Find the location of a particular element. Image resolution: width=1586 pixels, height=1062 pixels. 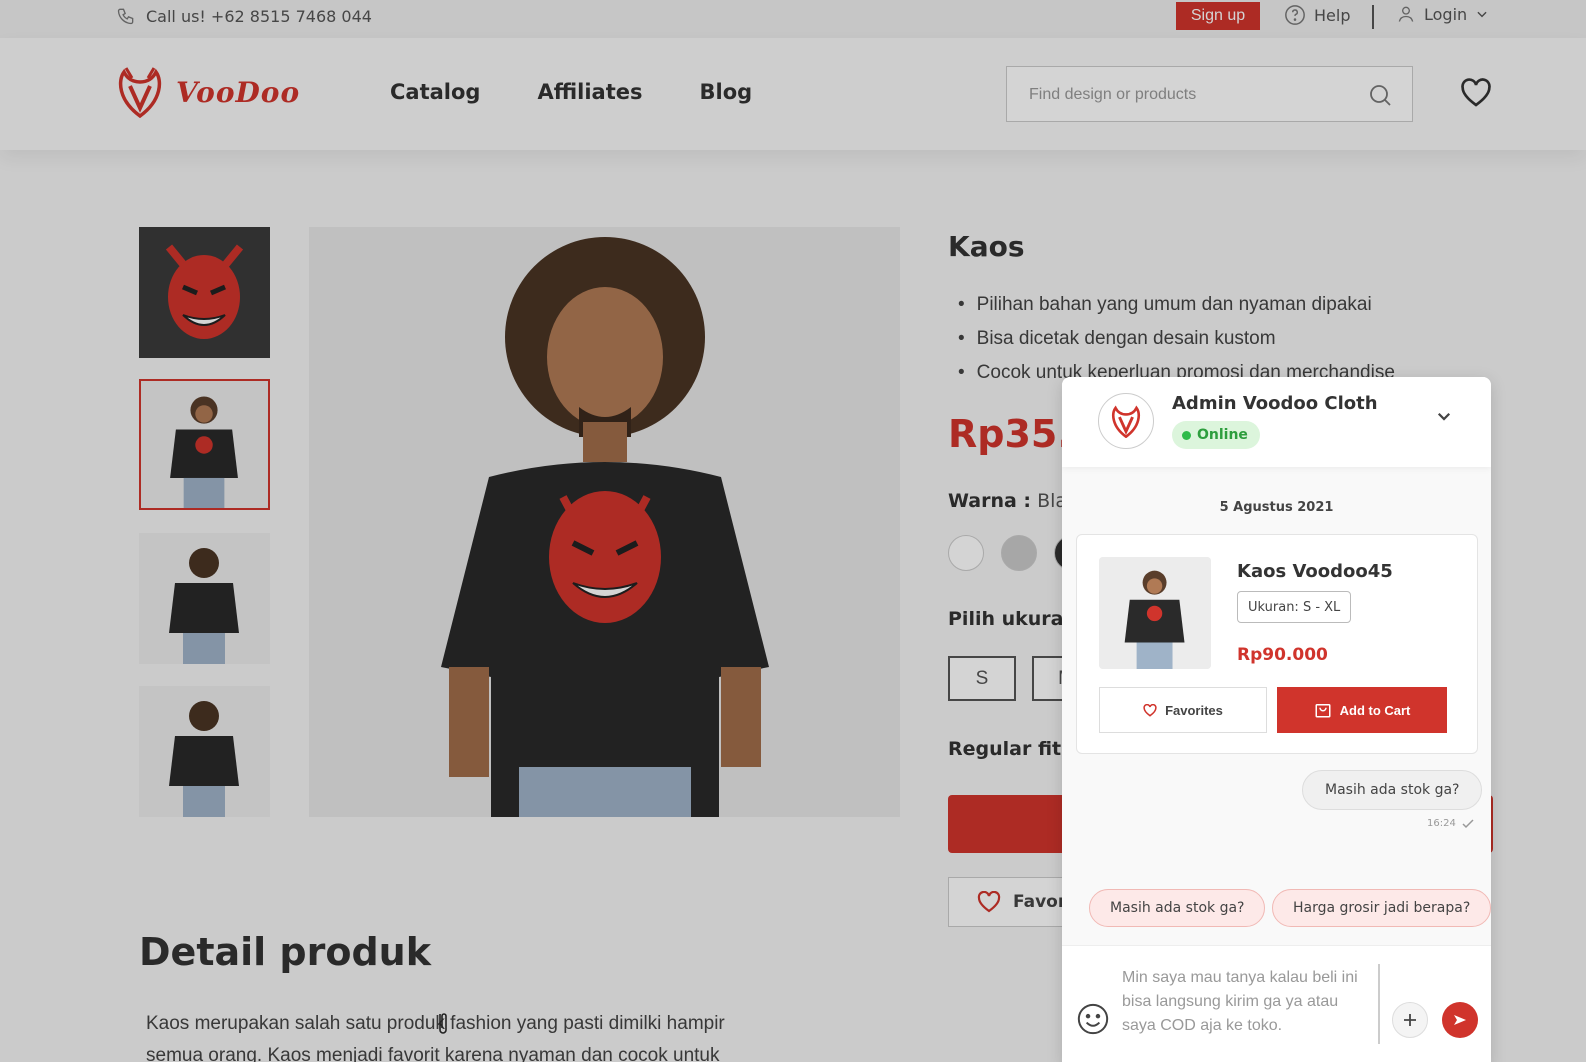

status-badge: Online is located at coordinates (1216, 435).